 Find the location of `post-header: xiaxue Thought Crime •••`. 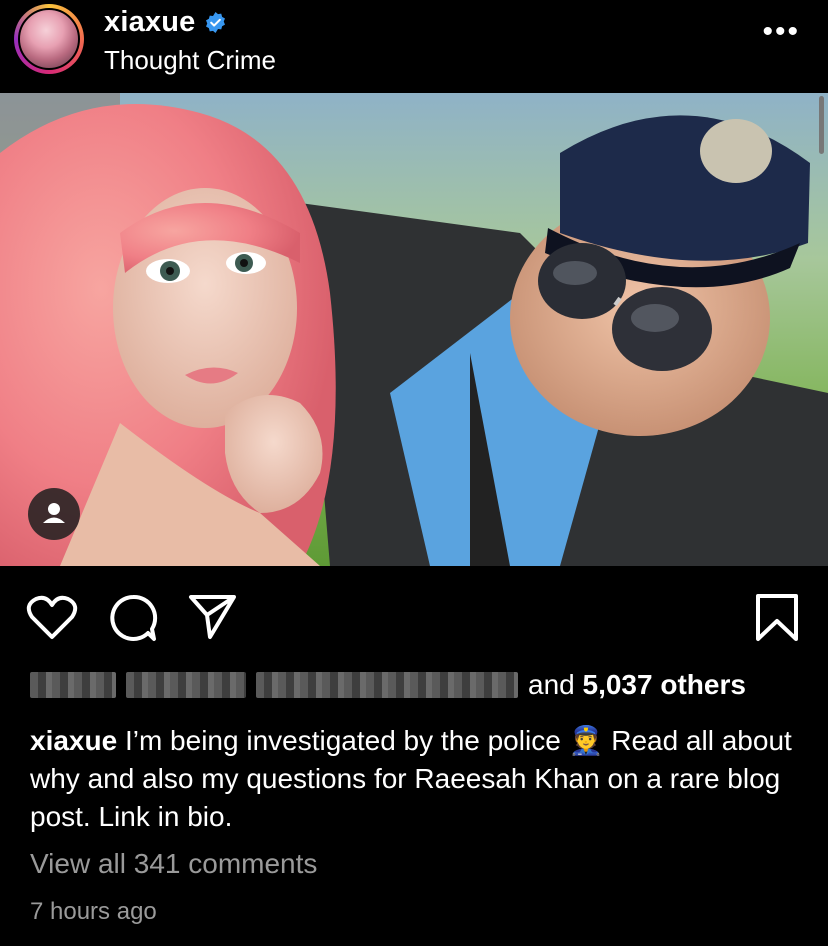

post-header: xiaxue Thought Crime ••• is located at coordinates (414, 45).